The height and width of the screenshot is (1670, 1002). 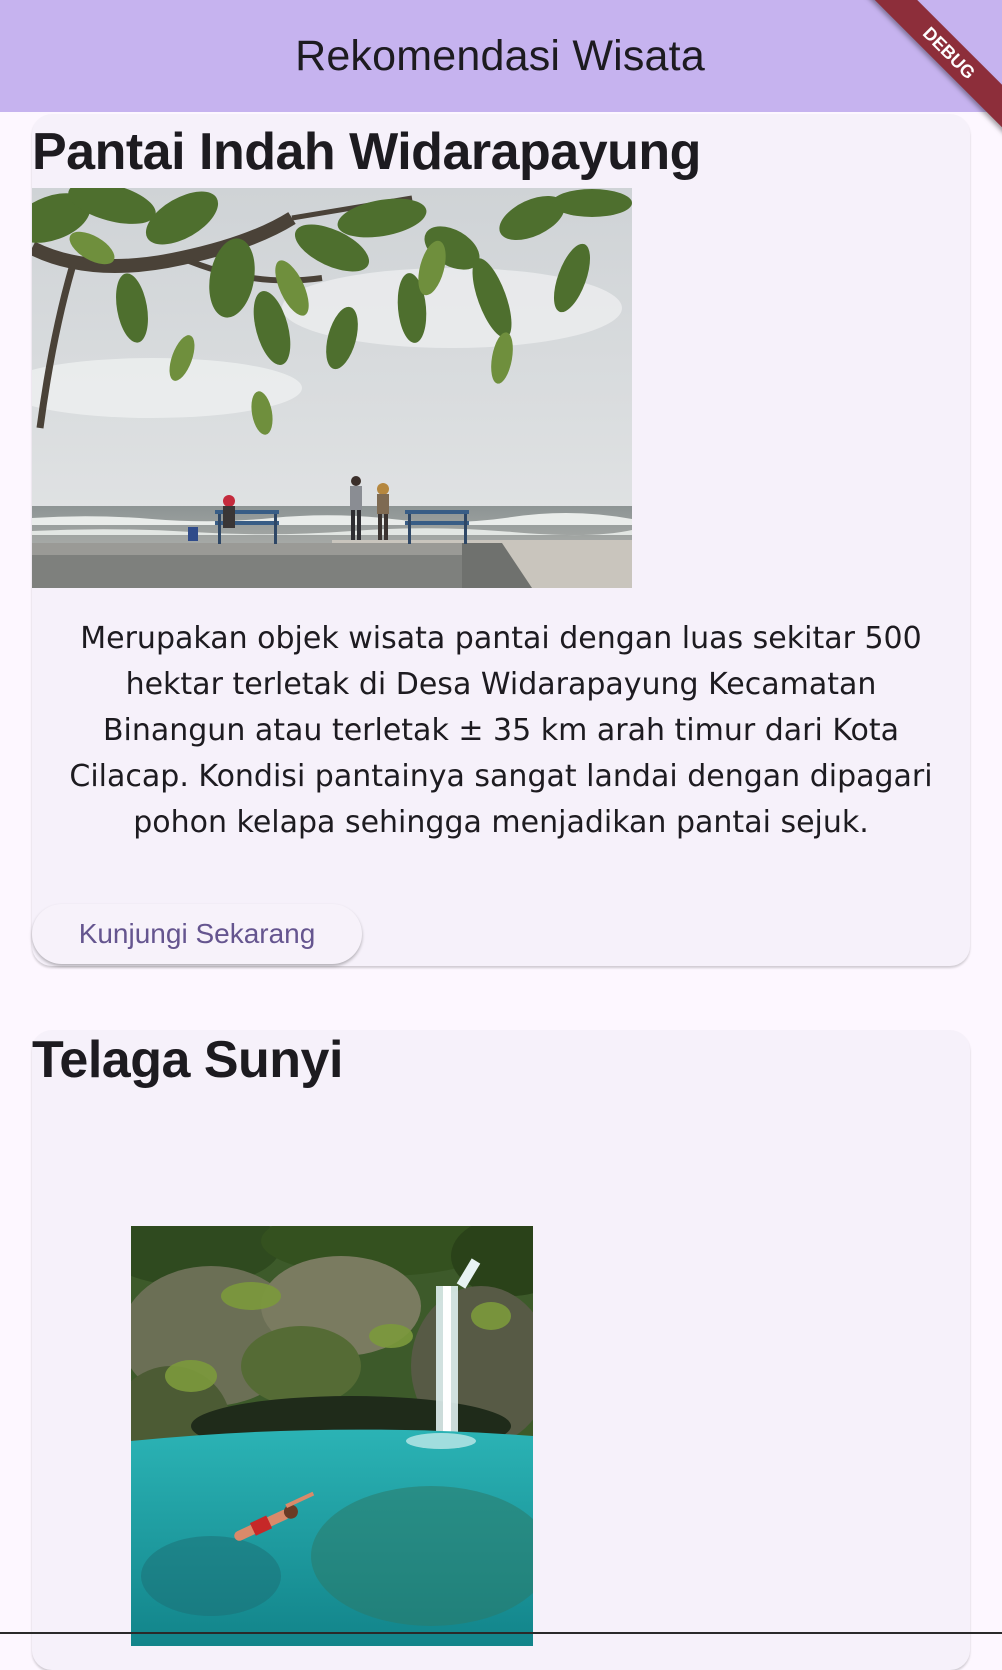 I want to click on destination-title: Pantai Indah Widarapayung, so click(x=366, y=152).